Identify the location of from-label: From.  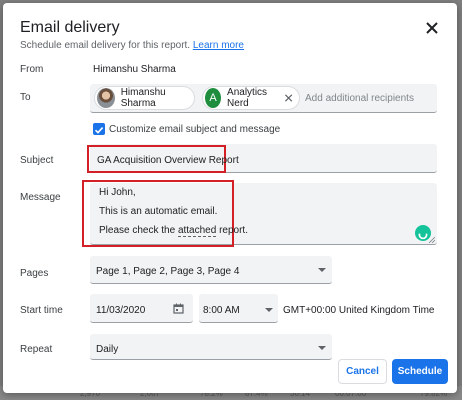
(32, 69).